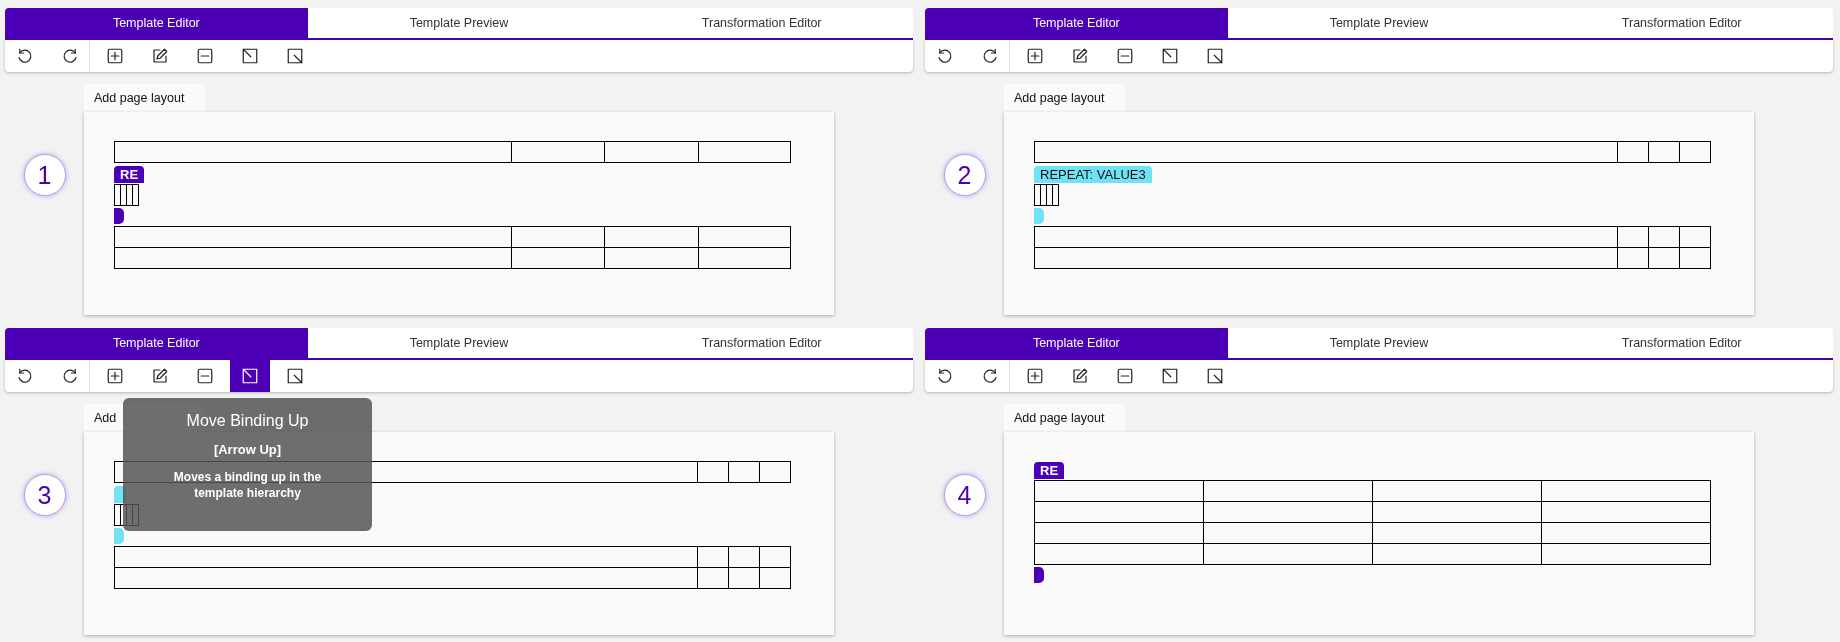 Image resolution: width=1840 pixels, height=642 pixels. Describe the element at coordinates (1093, 174) in the screenshot. I see `repeat-tag: REPEAT: VALUE3` at that location.